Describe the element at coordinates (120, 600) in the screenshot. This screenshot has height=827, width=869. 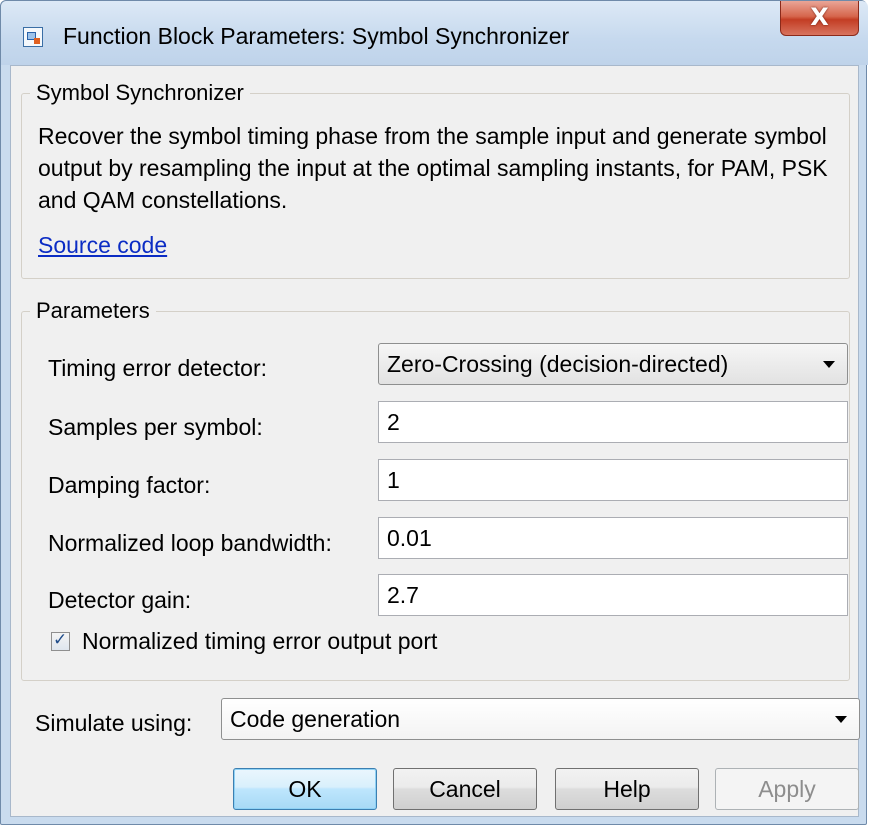
I see `detector-gain-label: Detector gain:` at that location.